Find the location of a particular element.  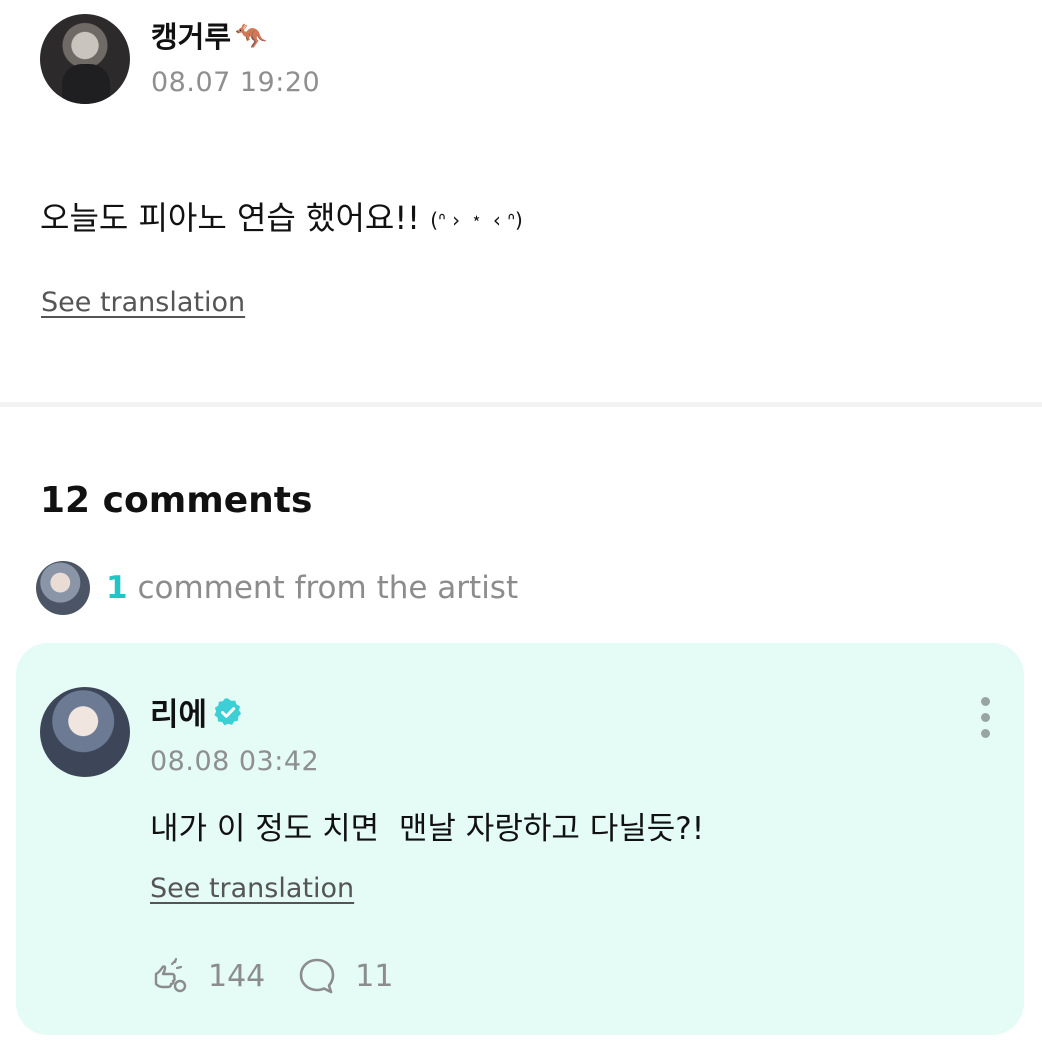

reply-icon is located at coordinates (317, 976).